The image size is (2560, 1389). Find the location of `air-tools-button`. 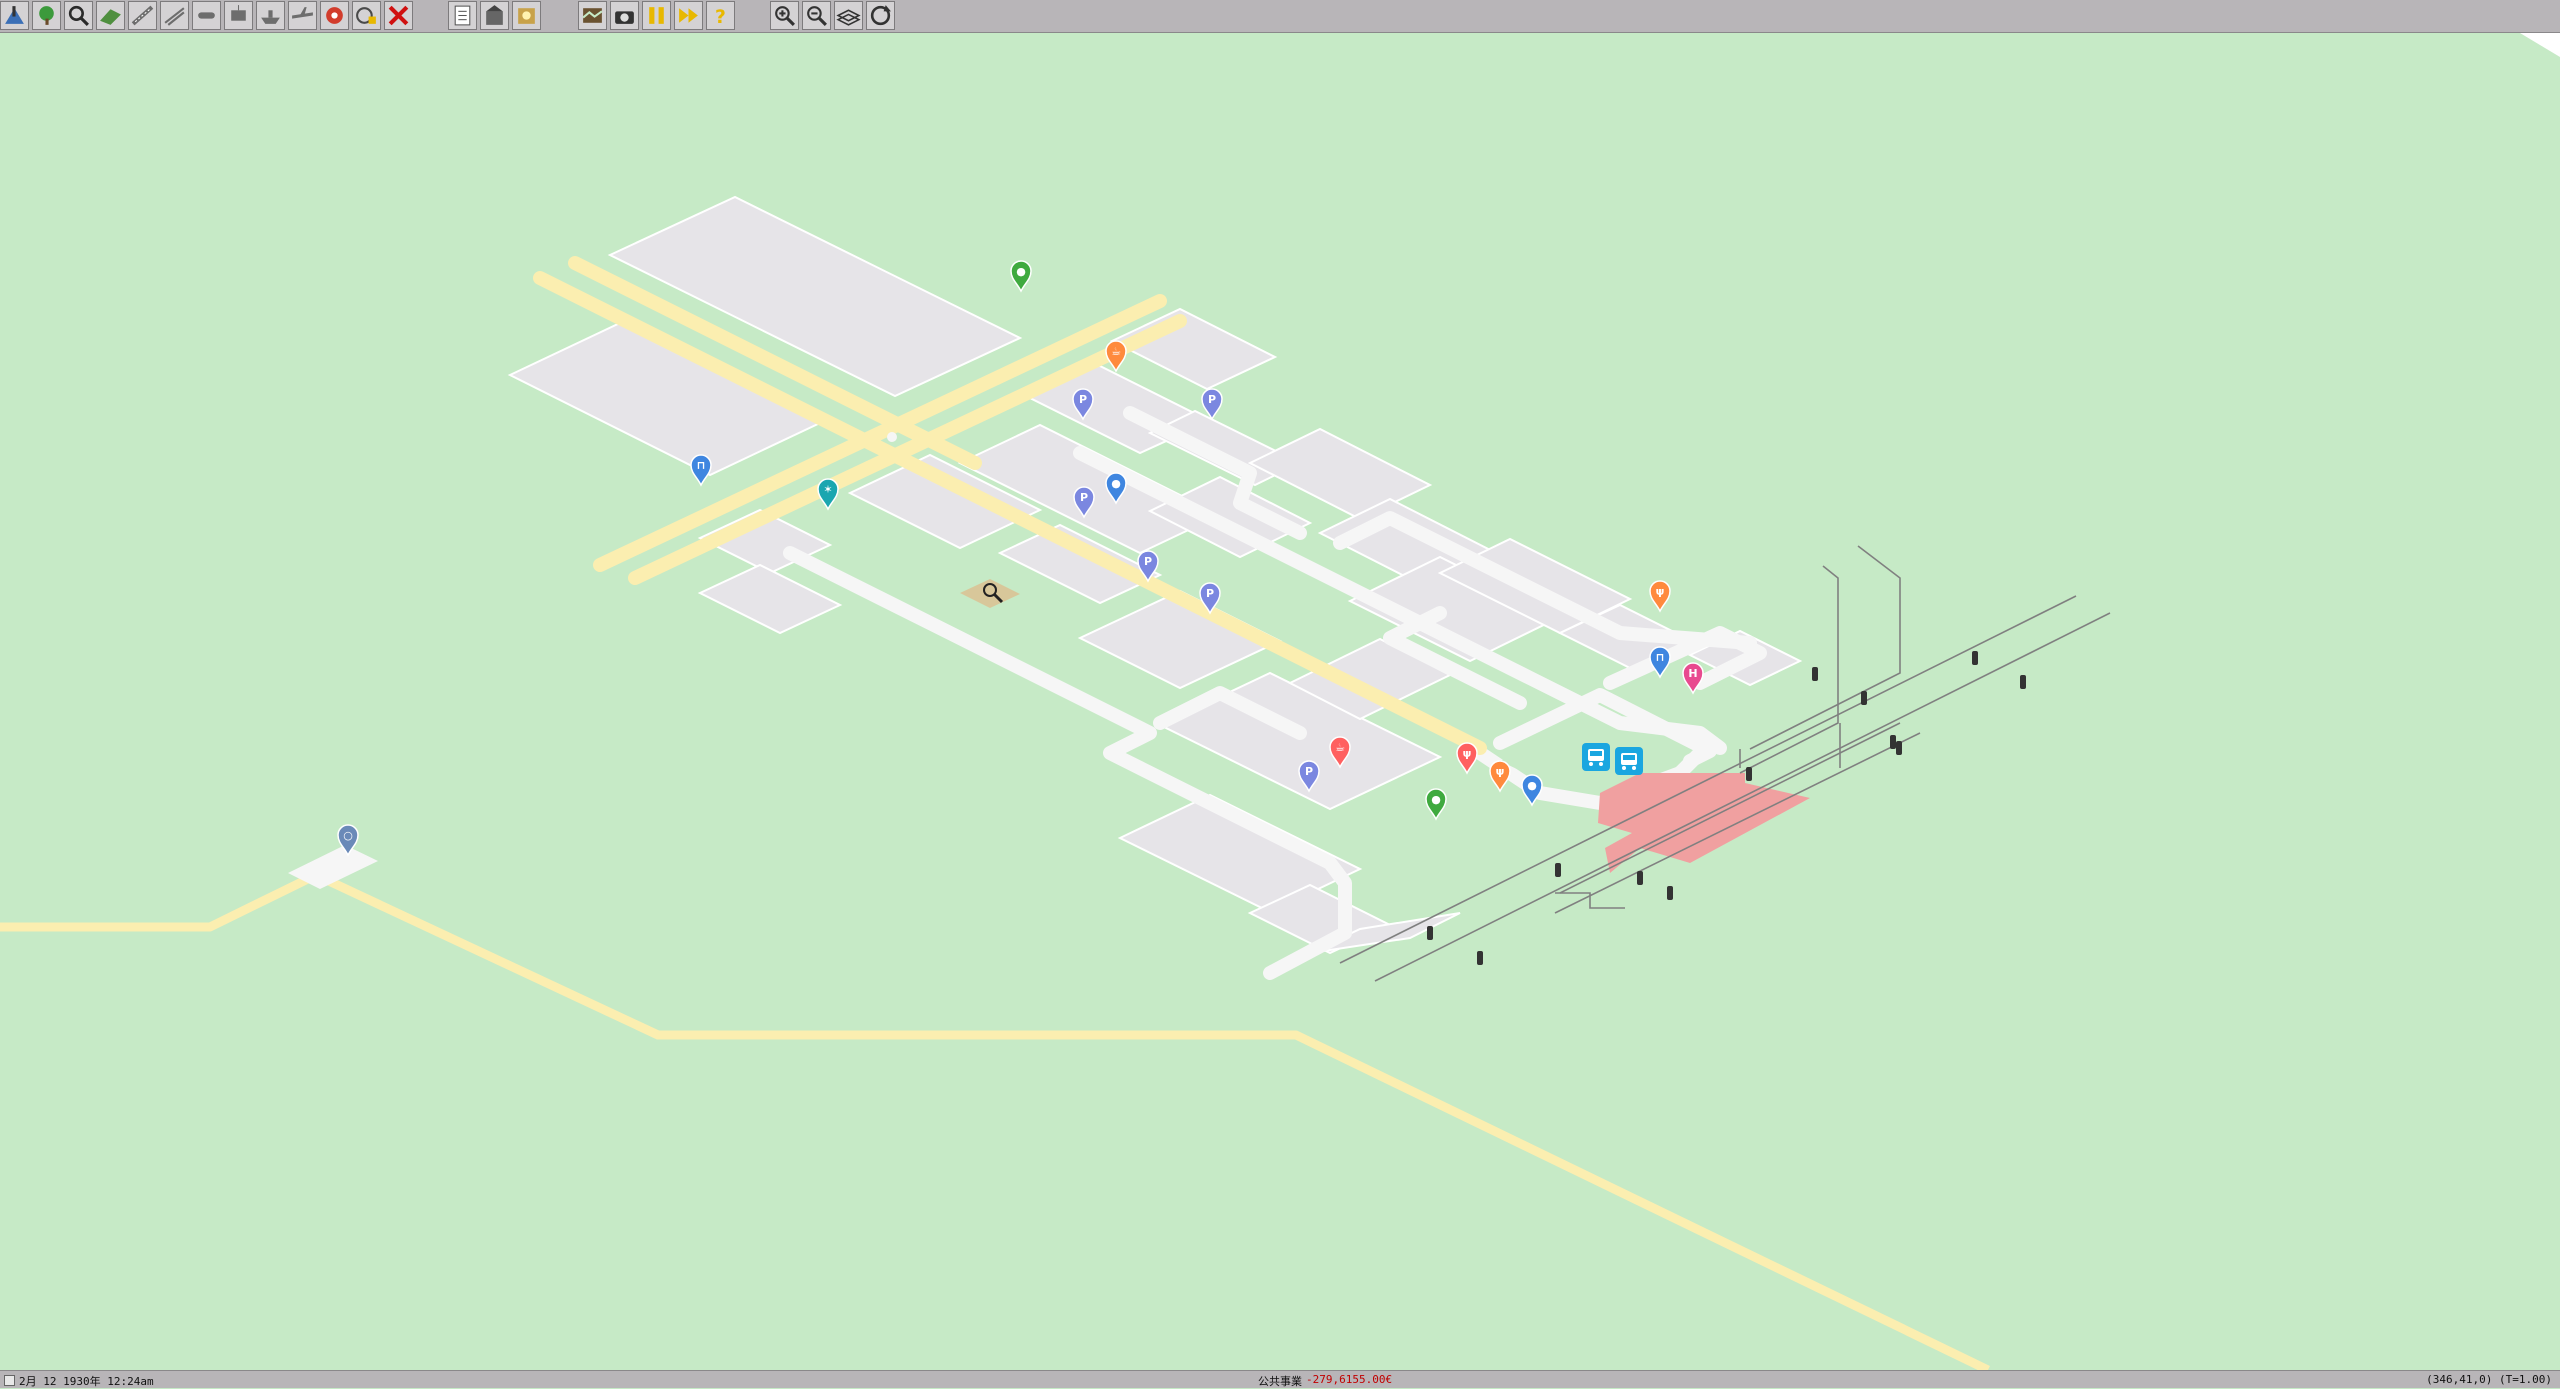

air-tools-button is located at coordinates (302, 15).